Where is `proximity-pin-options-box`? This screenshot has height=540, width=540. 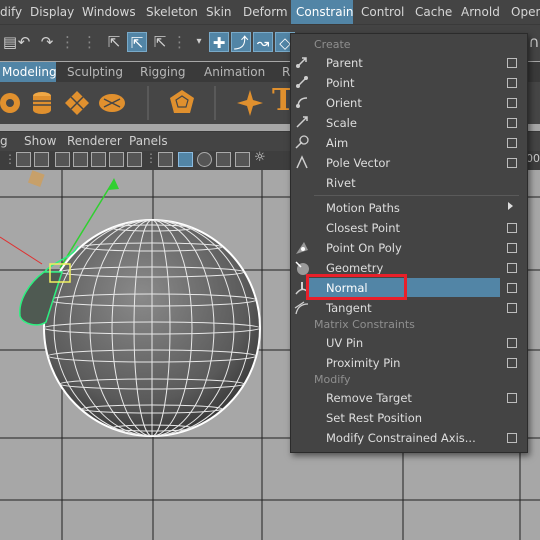 proximity-pin-options-box is located at coordinates (512, 363).